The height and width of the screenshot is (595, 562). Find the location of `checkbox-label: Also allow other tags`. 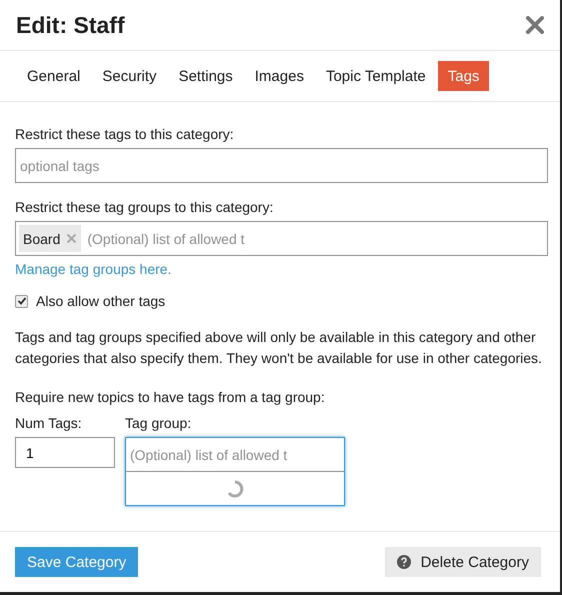

checkbox-label: Also allow other tags is located at coordinates (101, 301).